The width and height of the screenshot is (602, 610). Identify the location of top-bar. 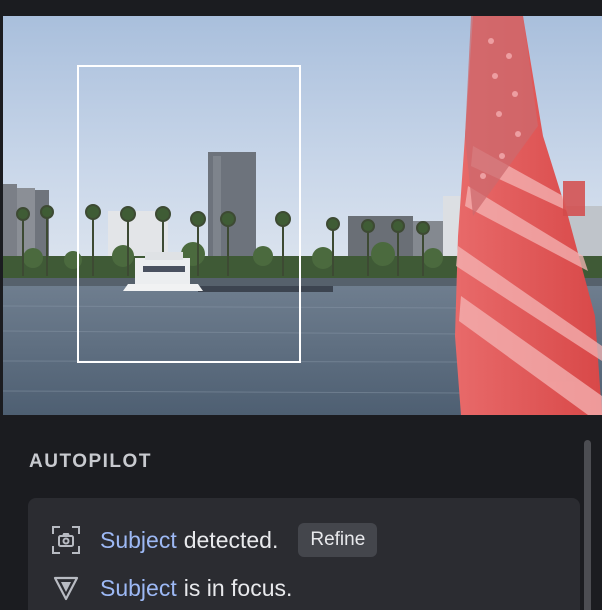
(301, 8).